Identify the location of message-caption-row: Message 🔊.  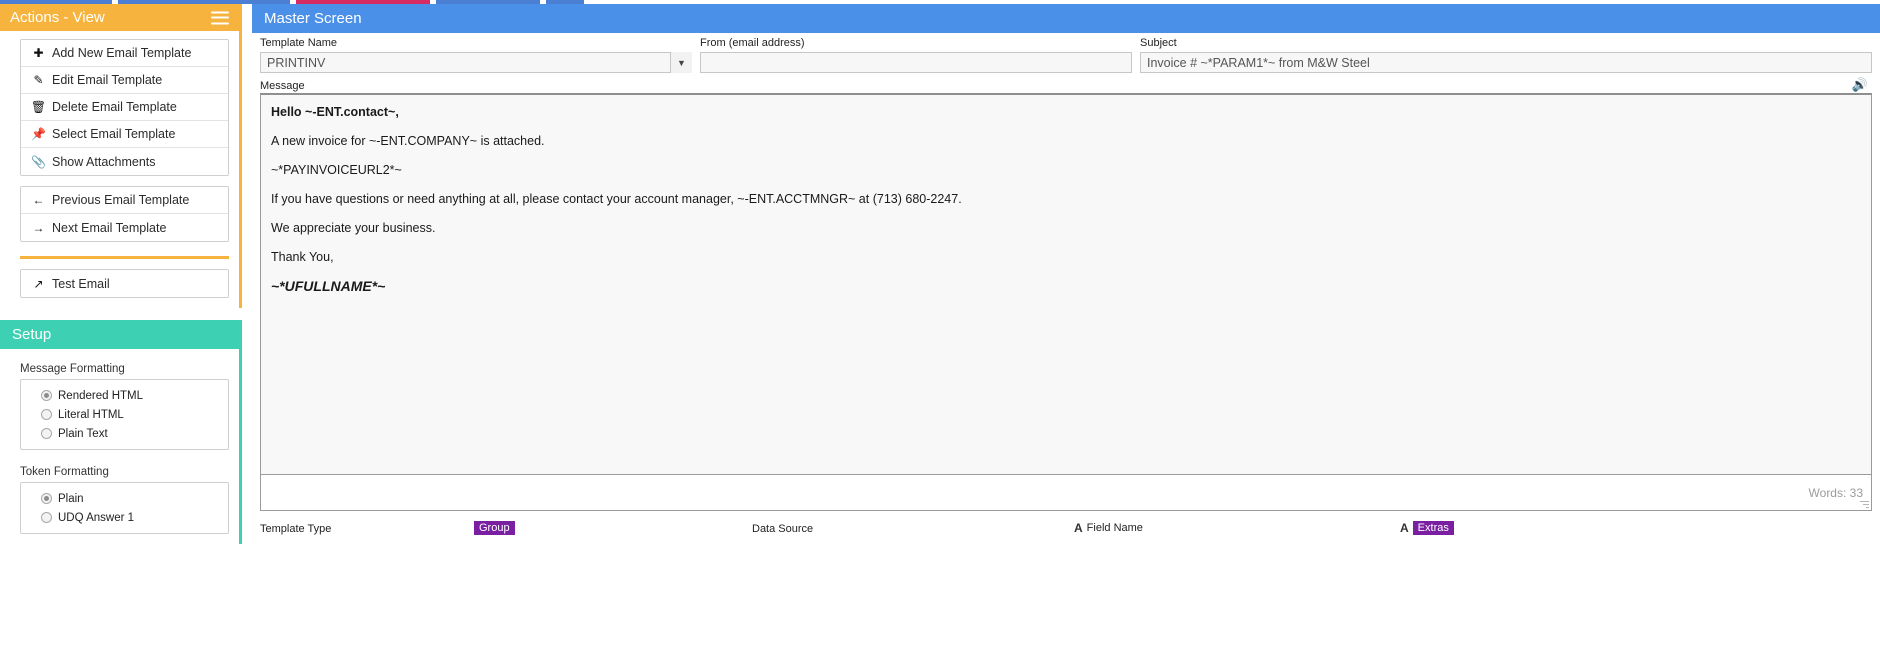
(1066, 85).